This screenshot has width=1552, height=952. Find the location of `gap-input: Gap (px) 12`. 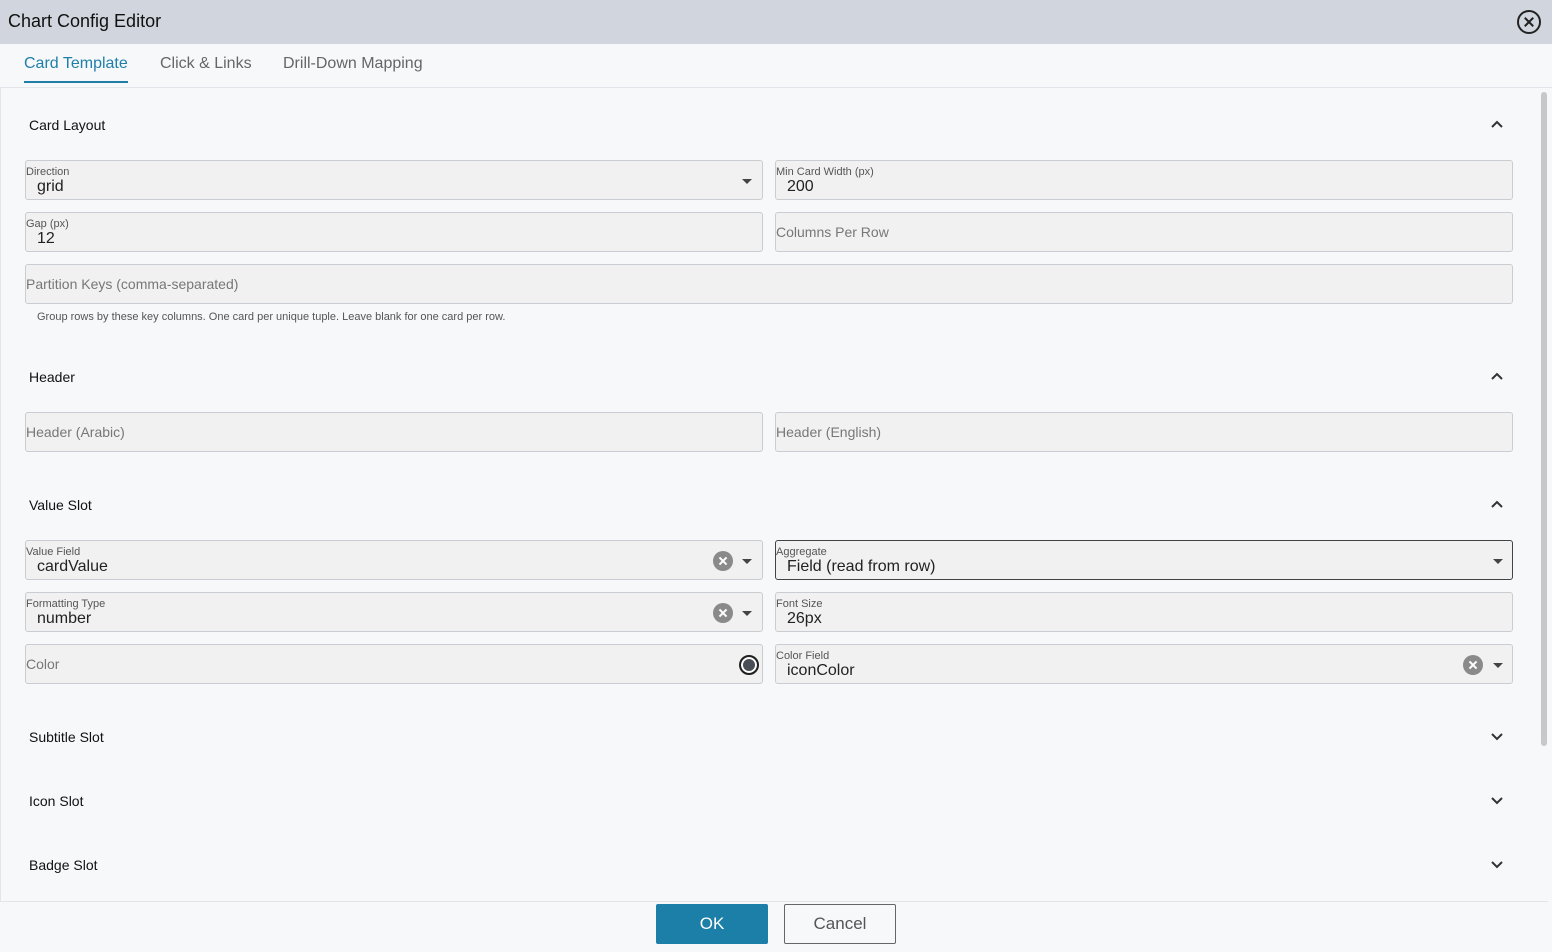

gap-input: Gap (px) 12 is located at coordinates (394, 232).